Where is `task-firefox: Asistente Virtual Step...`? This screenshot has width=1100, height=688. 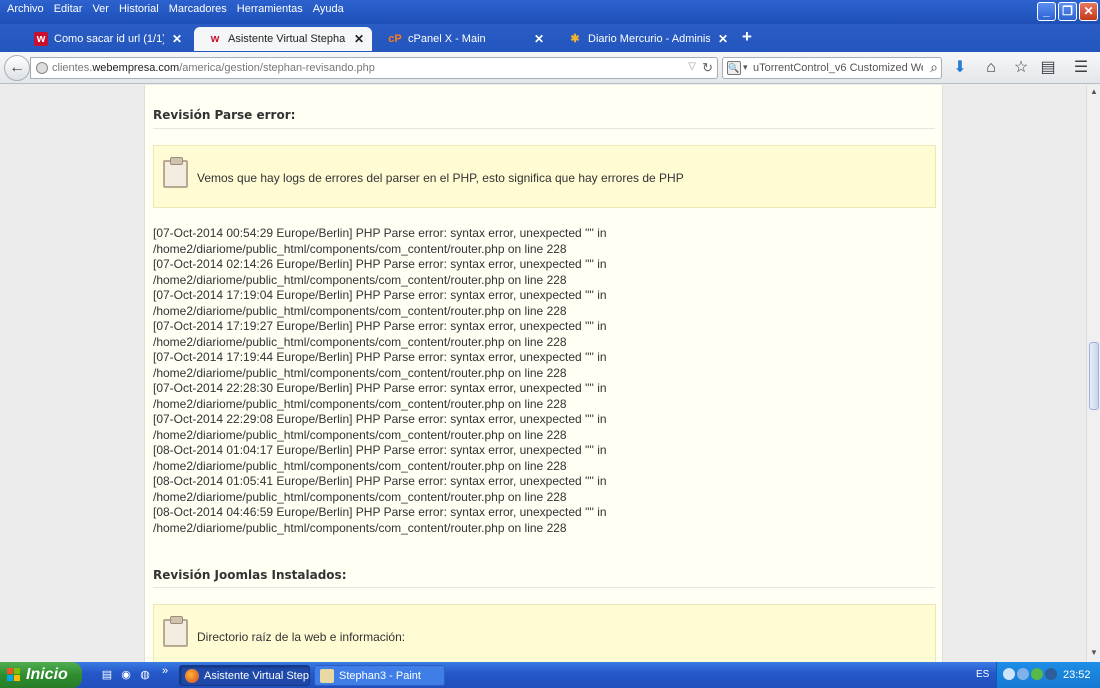 task-firefox: Asistente Virtual Step... is located at coordinates (244, 675).